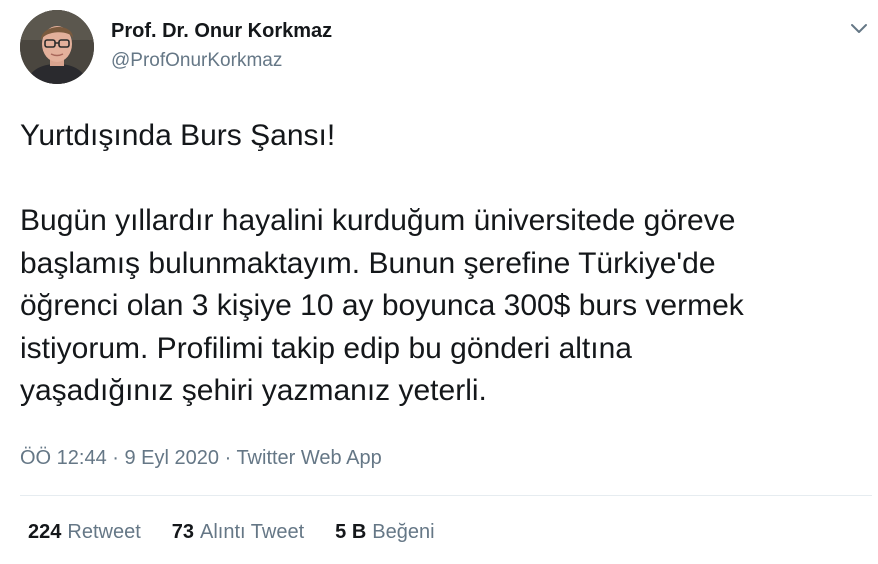 Image resolution: width=878 pixels, height=564 pixels. I want to click on author-handle: @ProfOnurKorkmaz, so click(196, 61).